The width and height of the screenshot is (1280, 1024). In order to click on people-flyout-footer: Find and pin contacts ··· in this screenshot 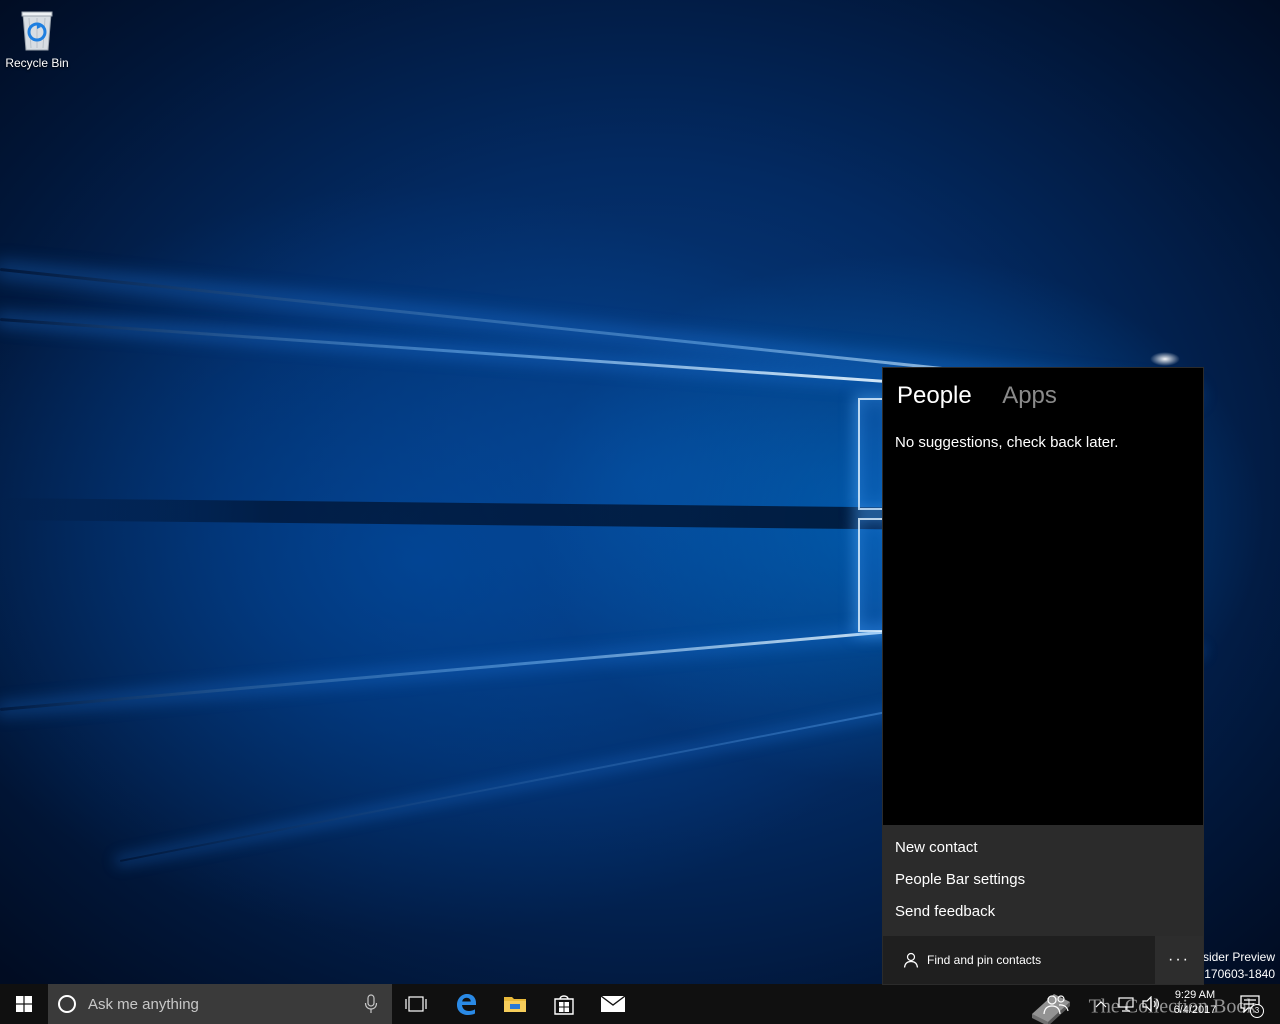, I will do `click(1043, 960)`.